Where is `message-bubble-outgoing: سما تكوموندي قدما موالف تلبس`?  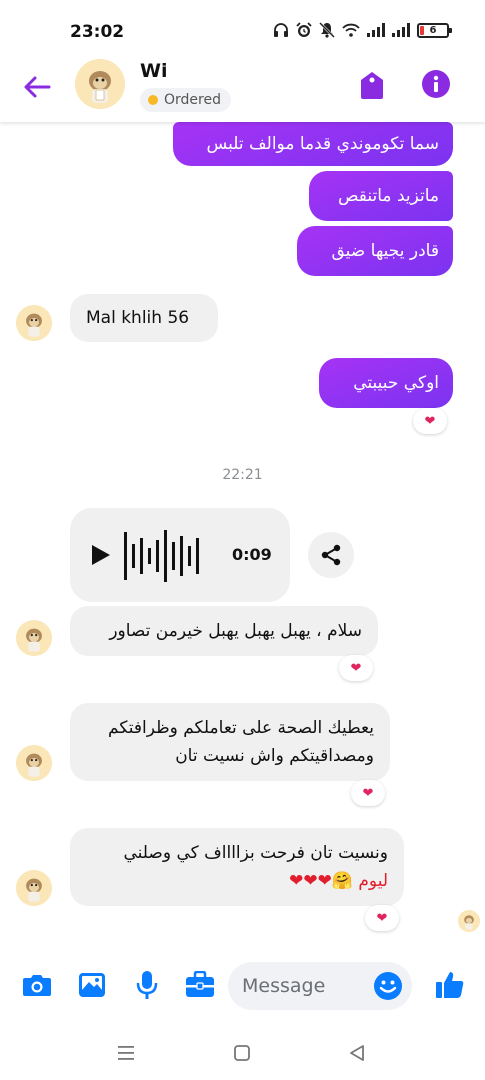 message-bubble-outgoing: سما تكوموندي قدما موالف تلبس is located at coordinates (313, 144).